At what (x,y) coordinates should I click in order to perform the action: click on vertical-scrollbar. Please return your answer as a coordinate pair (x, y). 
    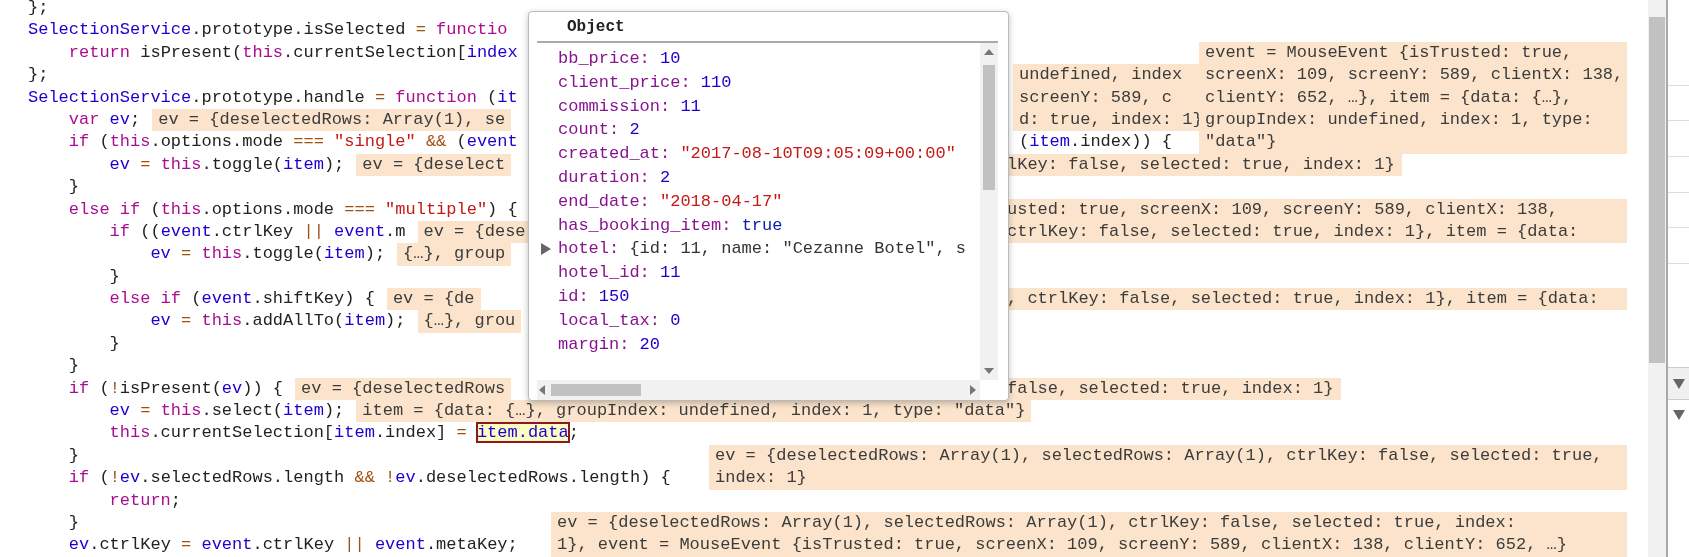
    Looking at the image, I should click on (989, 211).